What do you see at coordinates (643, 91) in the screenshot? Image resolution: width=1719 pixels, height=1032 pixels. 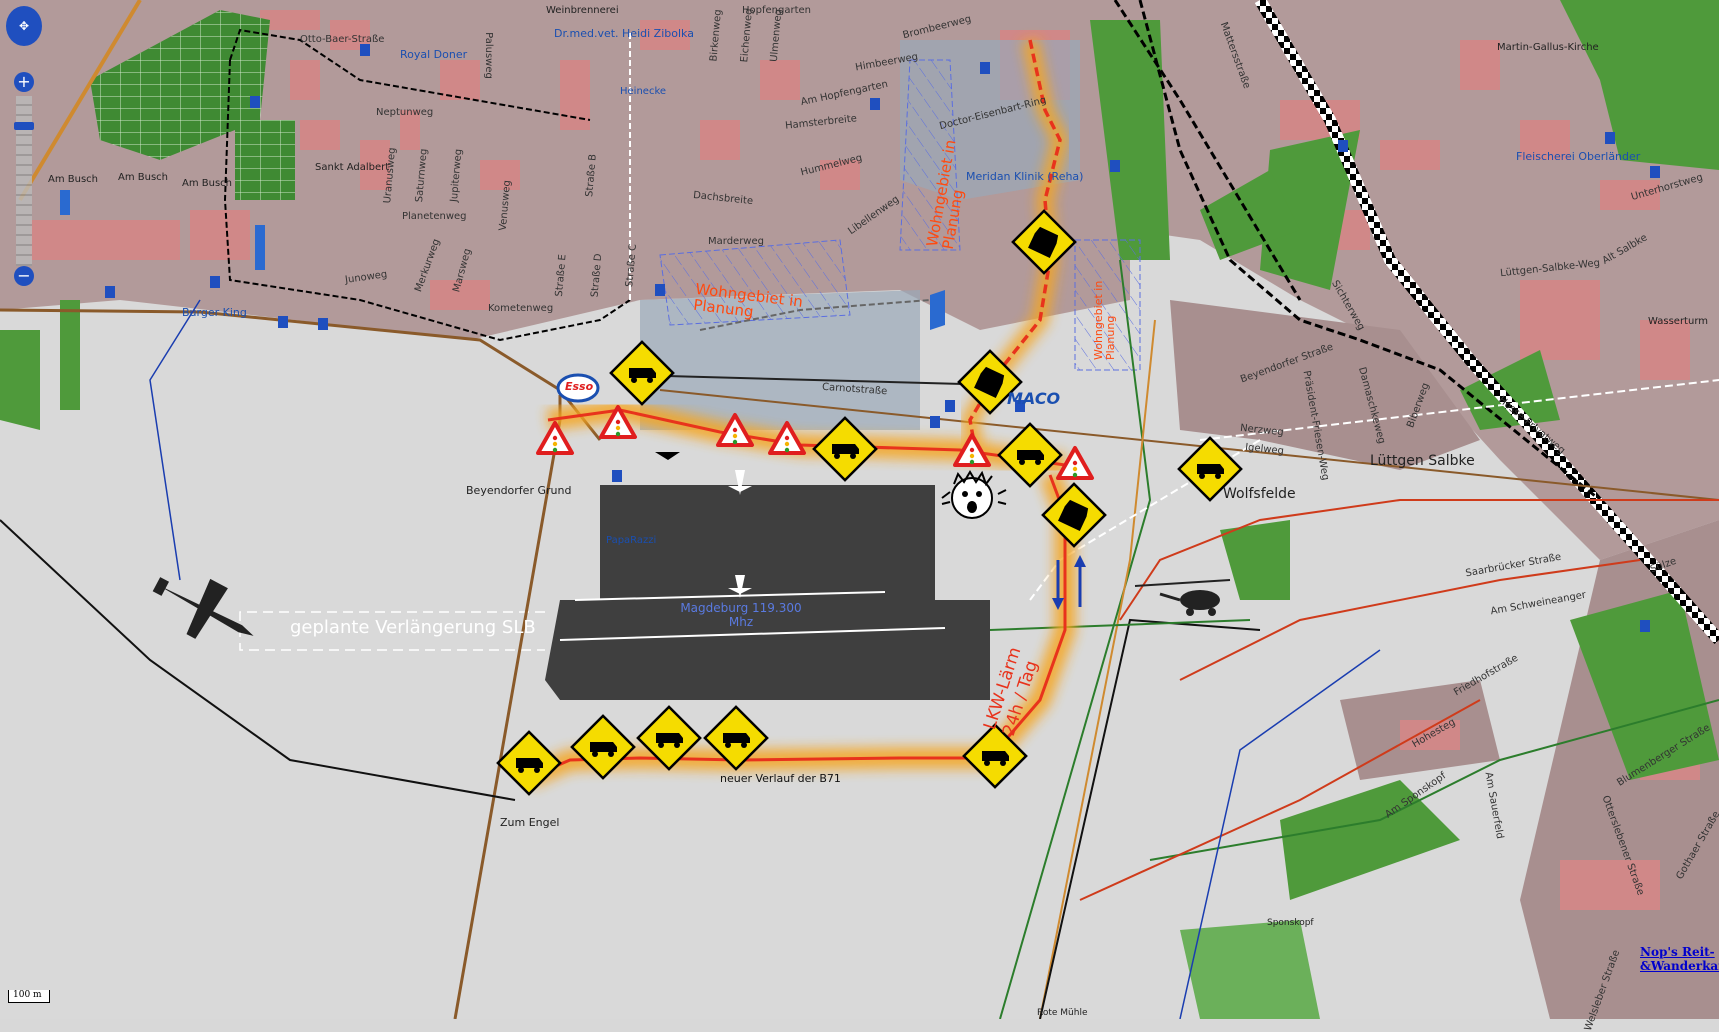 I see `poi-heinecke: Heinecke` at bounding box center [643, 91].